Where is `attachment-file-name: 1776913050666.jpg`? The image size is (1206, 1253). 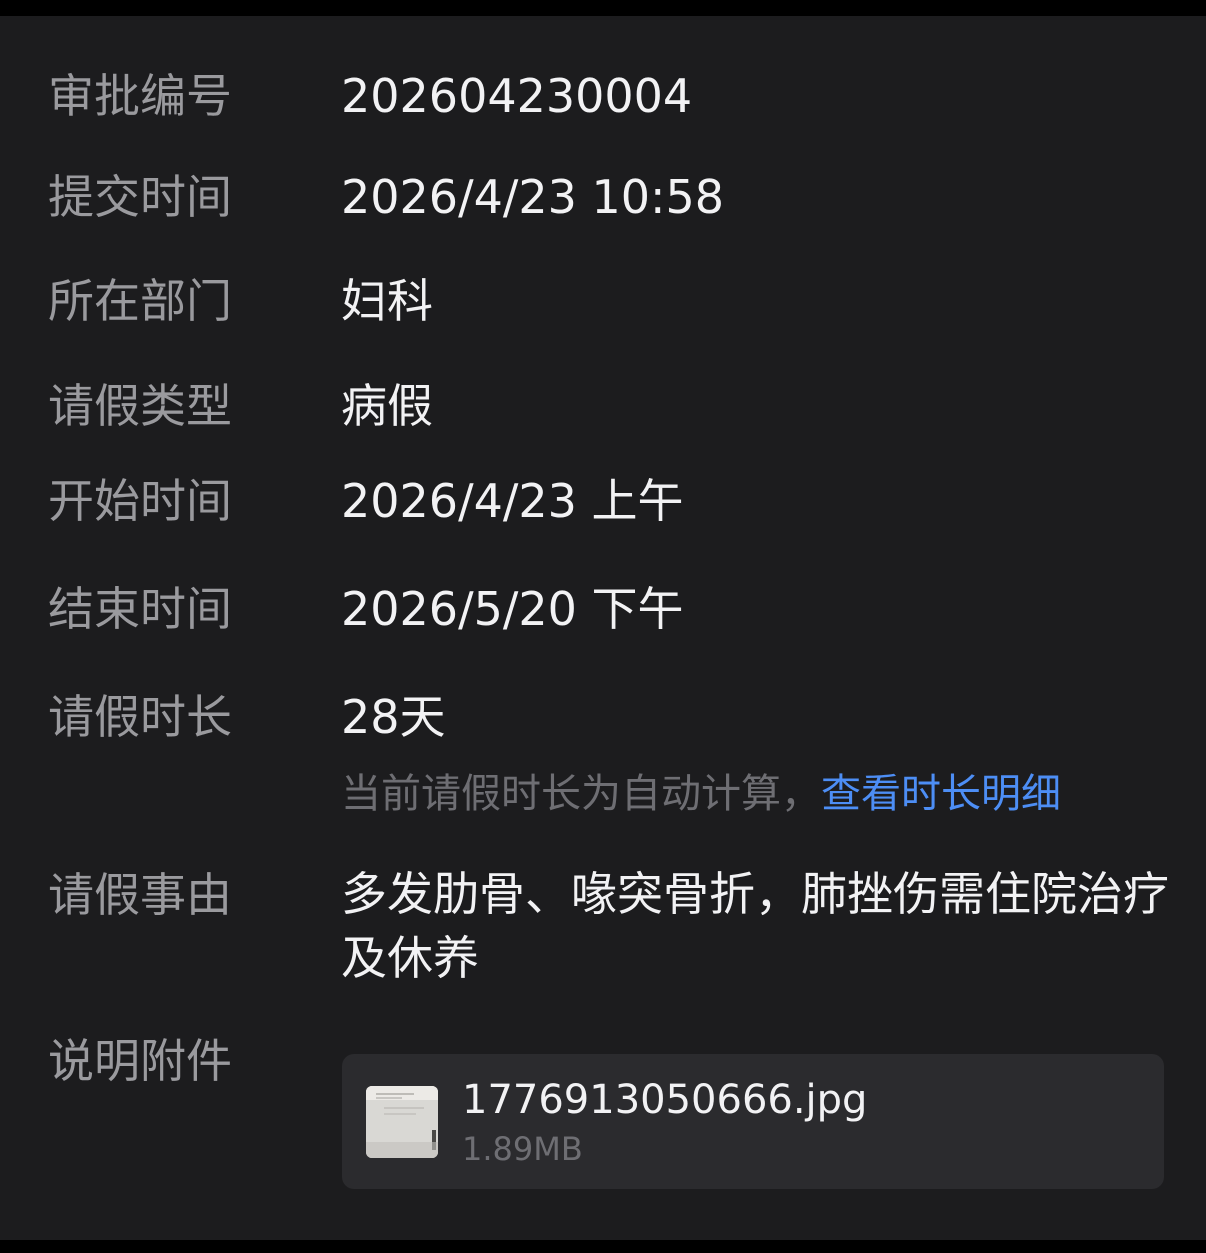 attachment-file-name: 1776913050666.jpg is located at coordinates (665, 1100).